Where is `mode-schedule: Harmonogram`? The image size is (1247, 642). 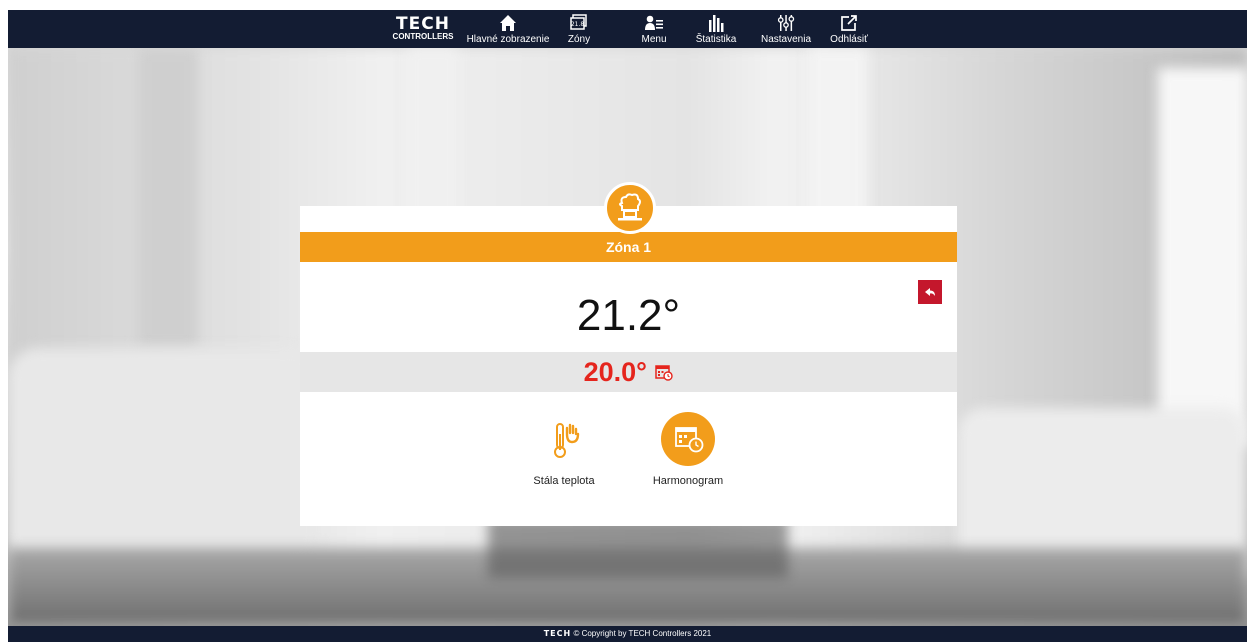
mode-schedule: Harmonogram is located at coordinates (688, 449).